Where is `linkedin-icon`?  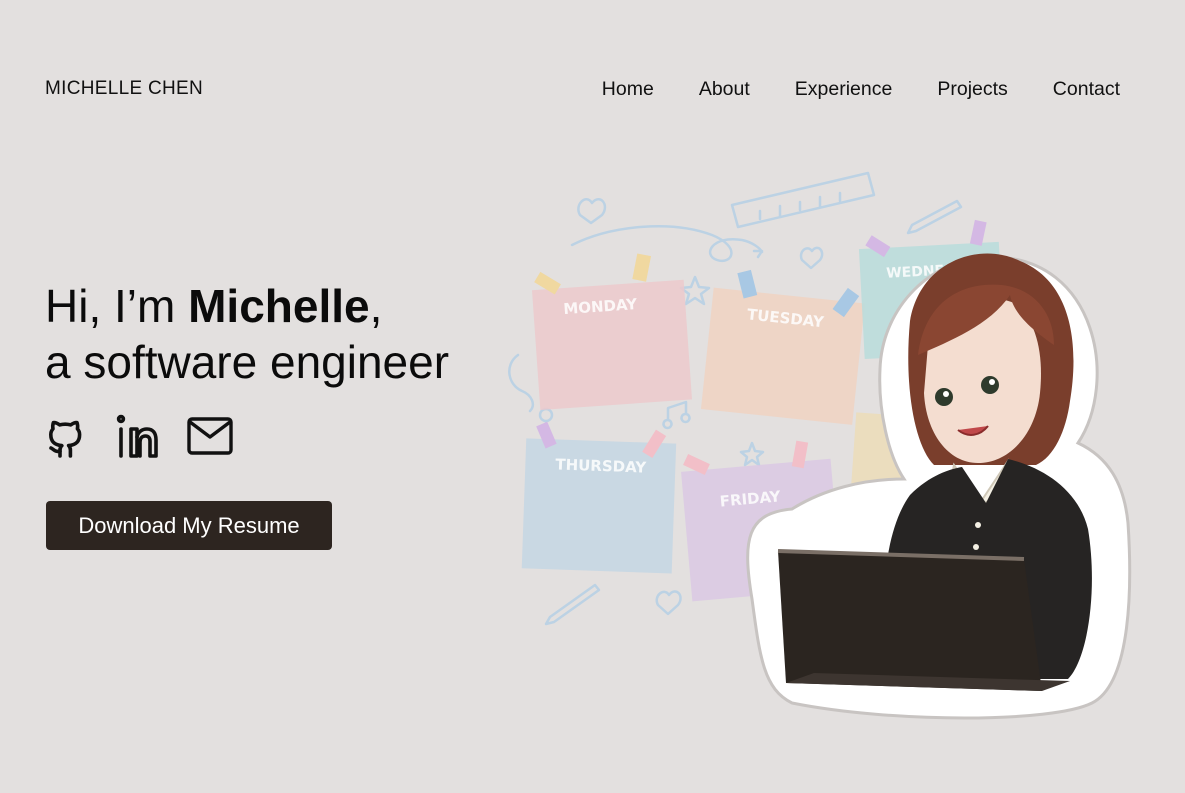
linkedin-icon is located at coordinates (138, 438).